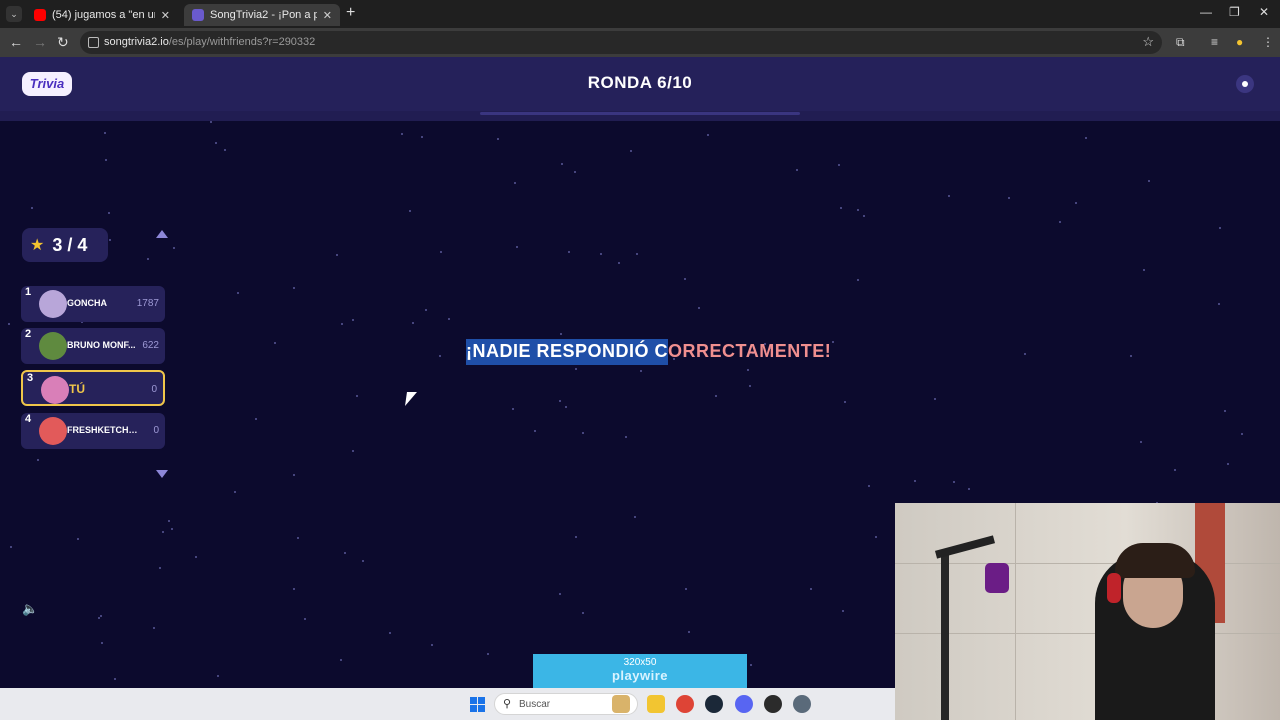 Image resolution: width=1280 pixels, height=720 pixels. What do you see at coordinates (103, 430) in the screenshot?
I see `player-name: FRESHKETCHUP` at bounding box center [103, 430].